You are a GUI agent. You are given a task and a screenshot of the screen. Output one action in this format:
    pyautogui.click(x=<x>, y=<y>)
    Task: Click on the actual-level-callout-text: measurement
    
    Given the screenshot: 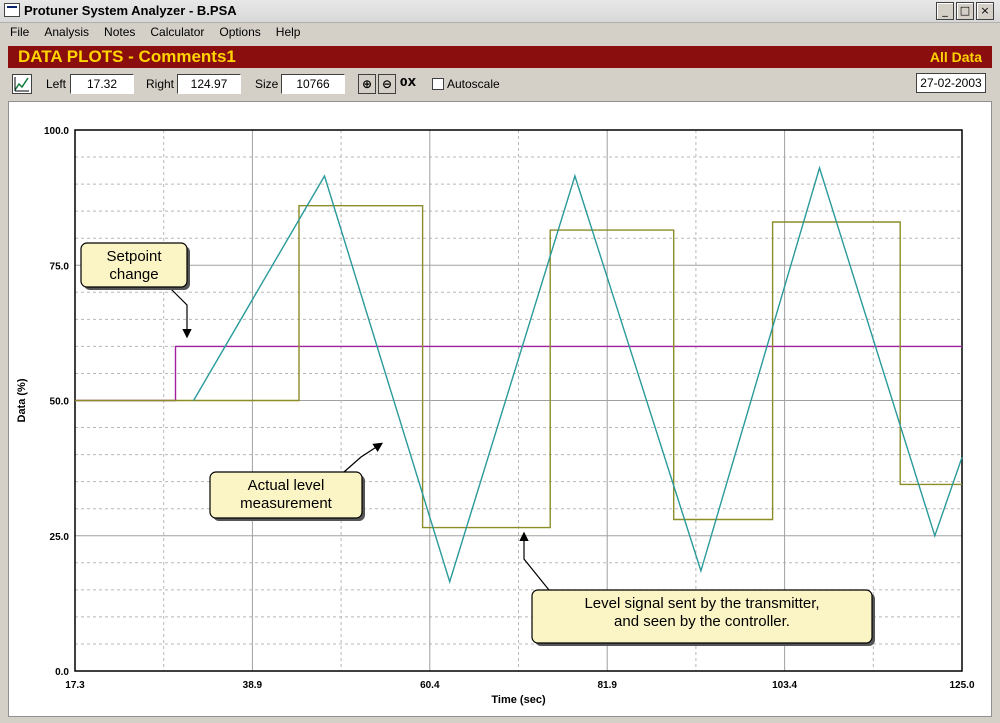 What is the action you would take?
    pyautogui.click(x=286, y=503)
    